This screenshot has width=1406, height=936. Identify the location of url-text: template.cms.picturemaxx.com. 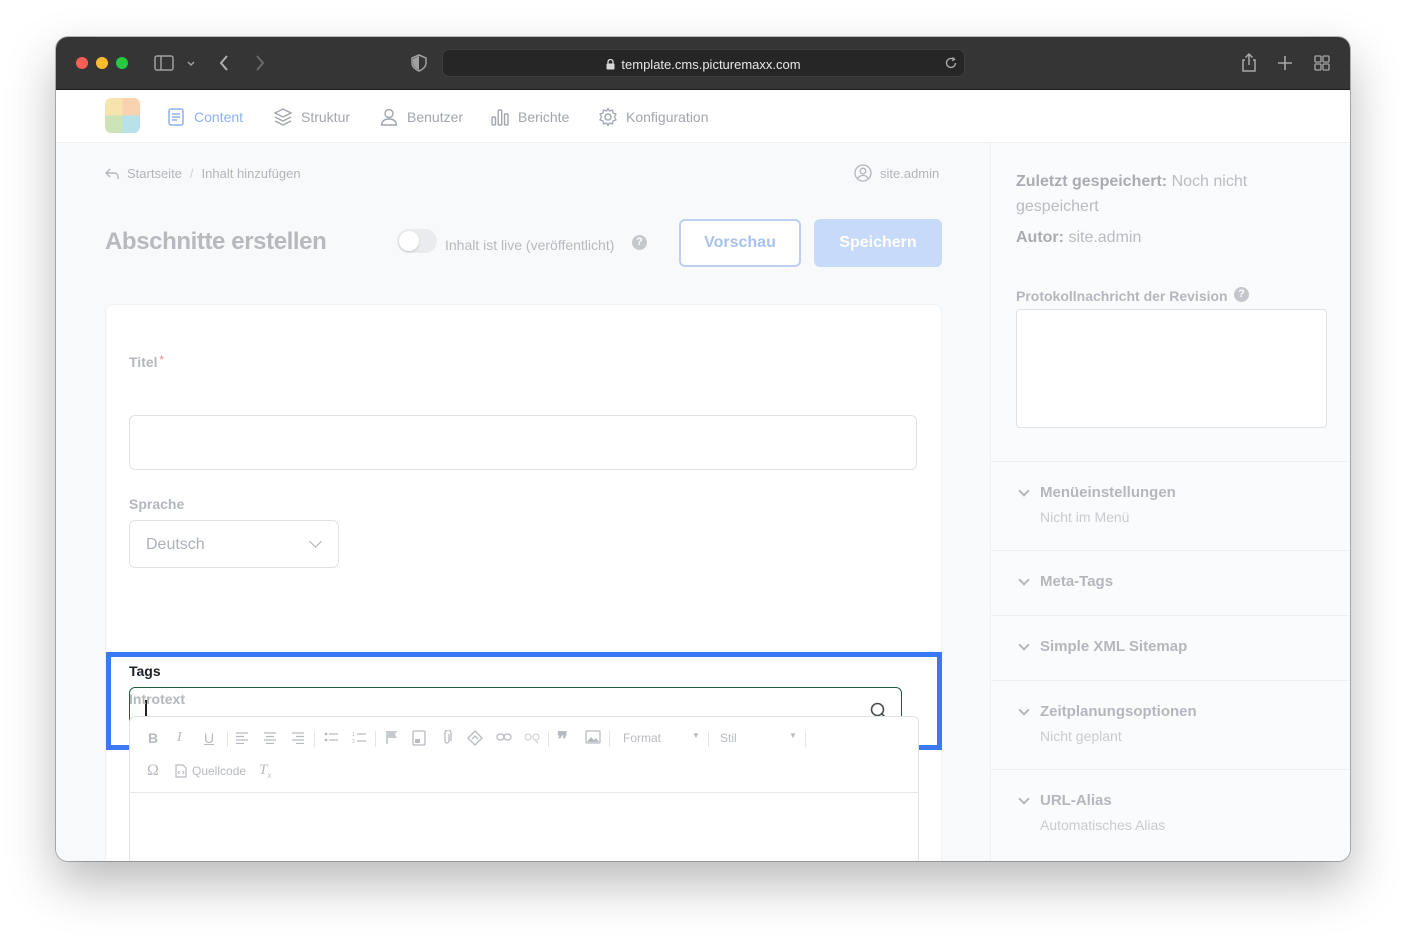
(703, 64).